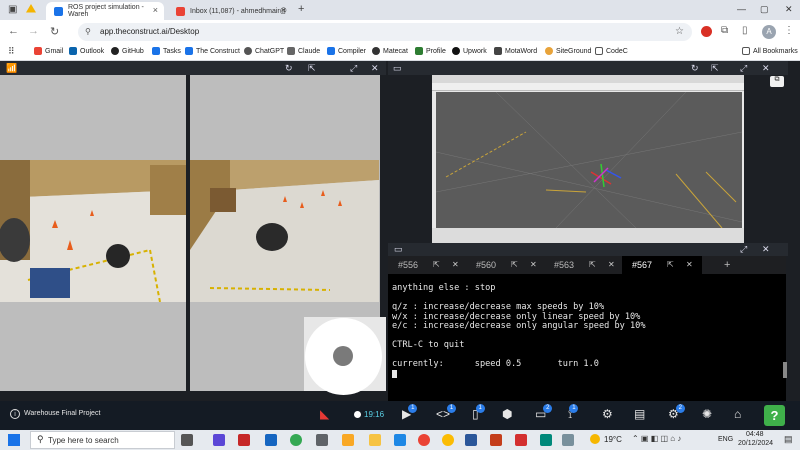  Describe the element at coordinates (218, 51) in the screenshot. I see `bookmark-label: The Construct` at that location.